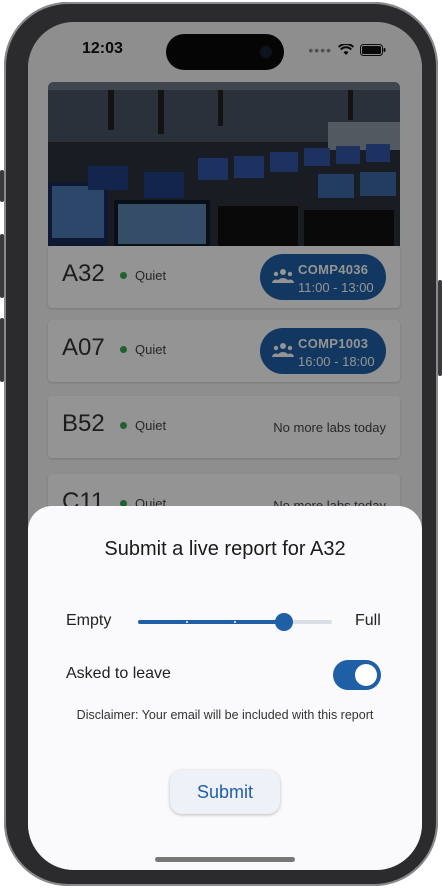 This screenshot has height=888, width=442. What do you see at coordinates (225, 859) in the screenshot?
I see `home-indicator` at bounding box center [225, 859].